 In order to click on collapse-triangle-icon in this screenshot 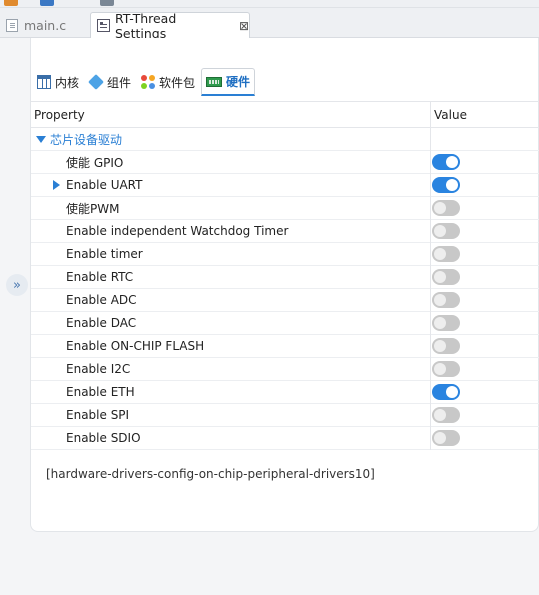, I will do `click(41, 139)`.